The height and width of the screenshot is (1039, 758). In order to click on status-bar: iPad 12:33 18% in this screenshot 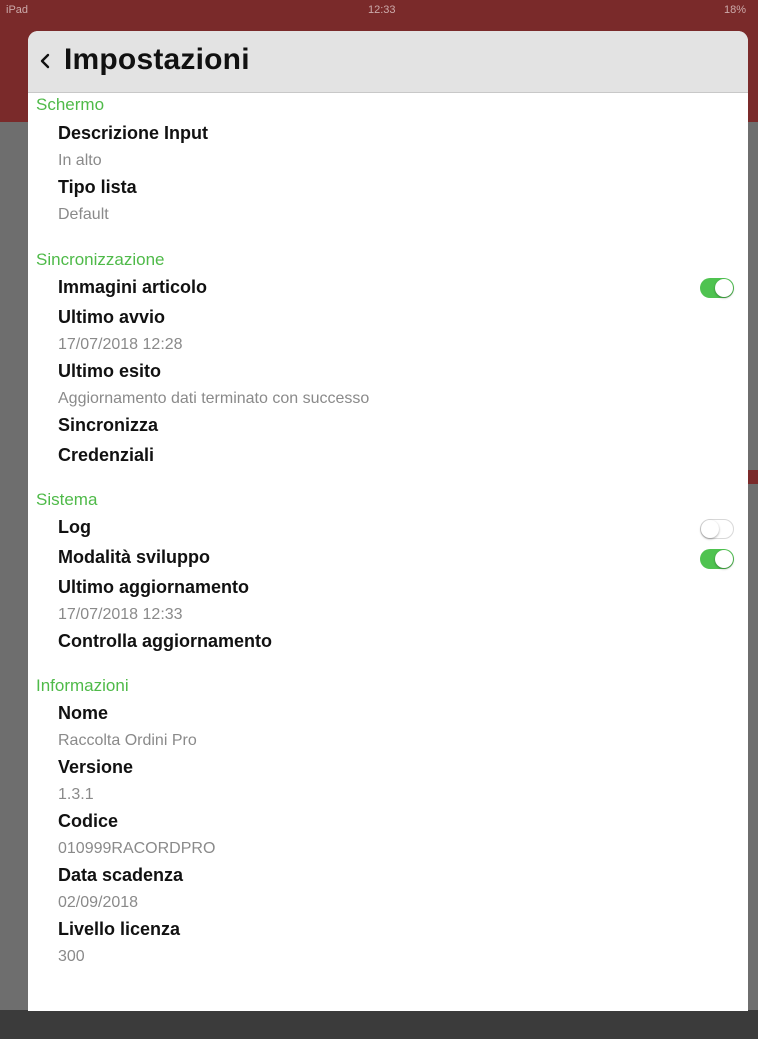, I will do `click(379, 10)`.